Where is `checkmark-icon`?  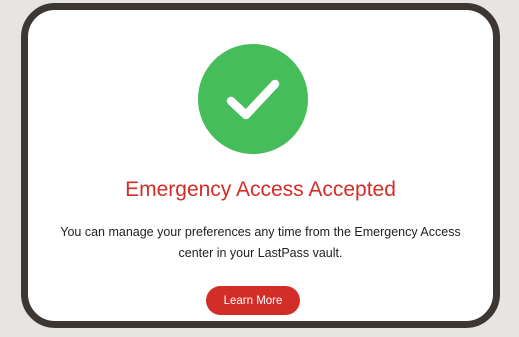
checkmark-icon is located at coordinates (253, 99).